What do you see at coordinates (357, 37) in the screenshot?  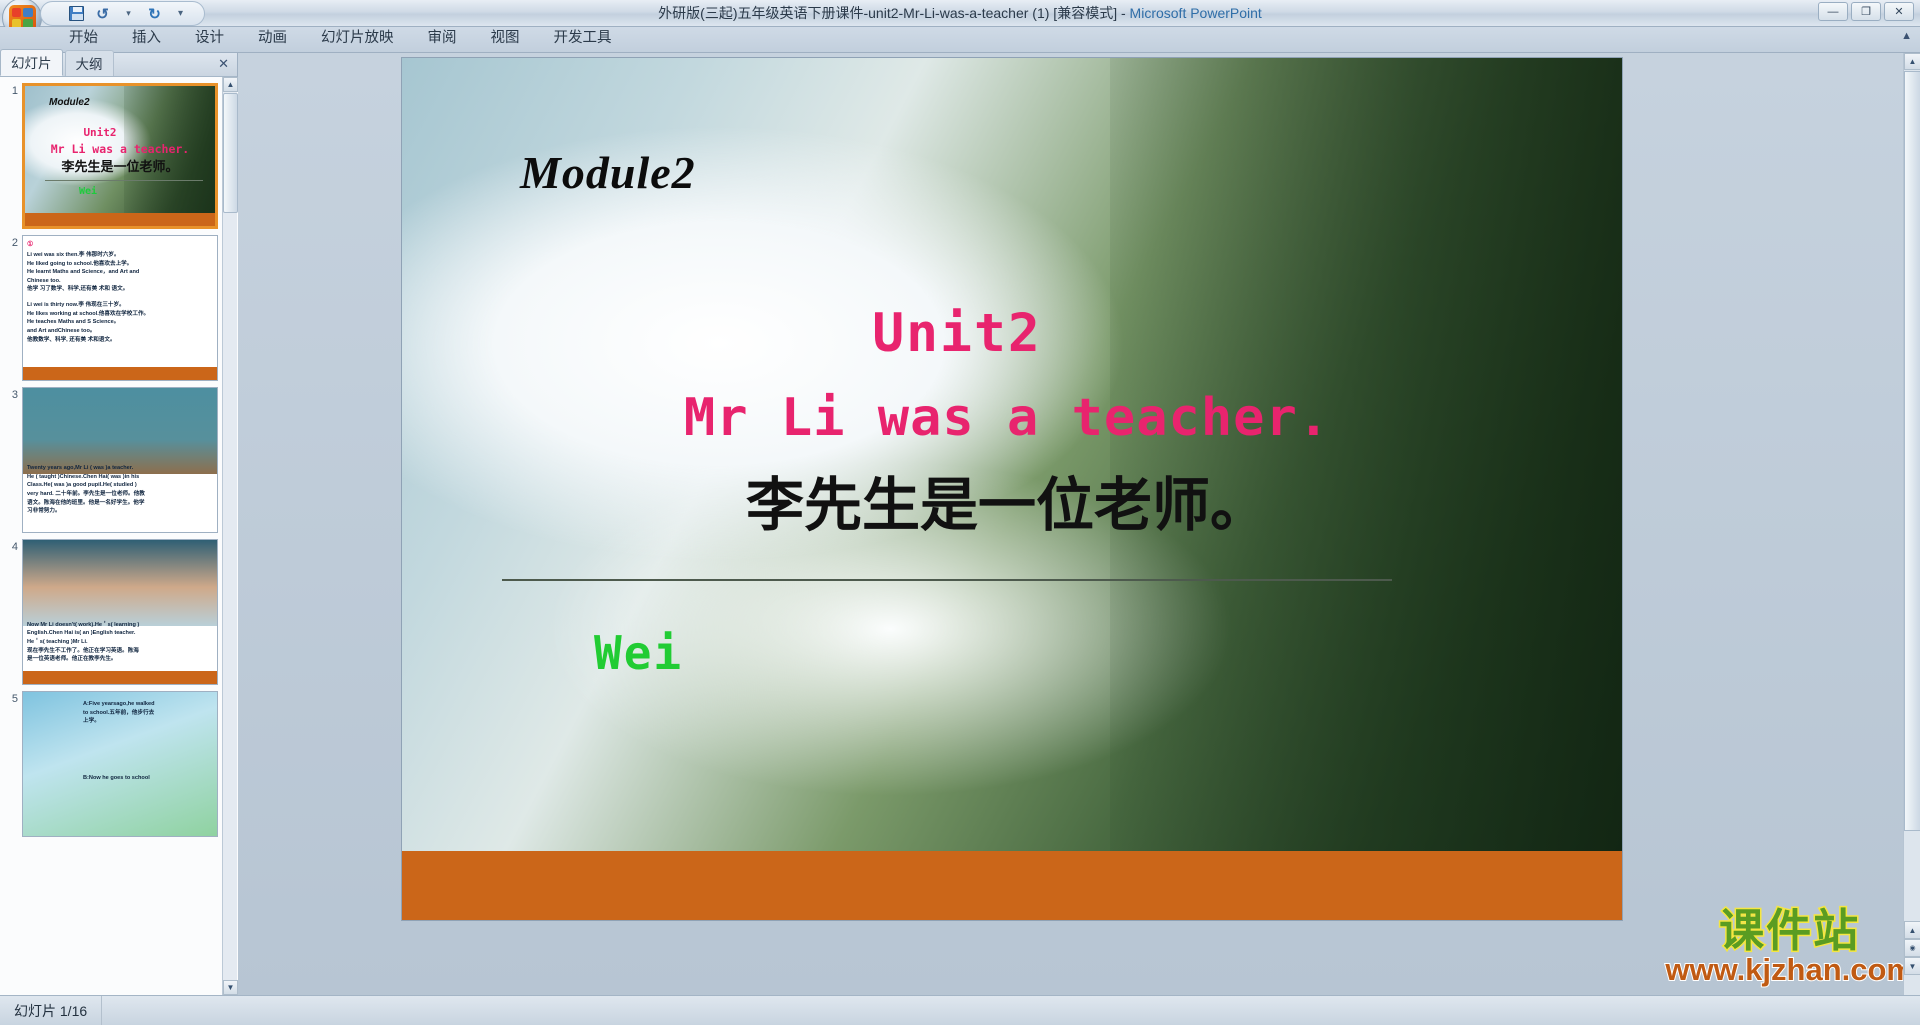 I see `ribbon-tab-slideshow: 幻灯片放映` at bounding box center [357, 37].